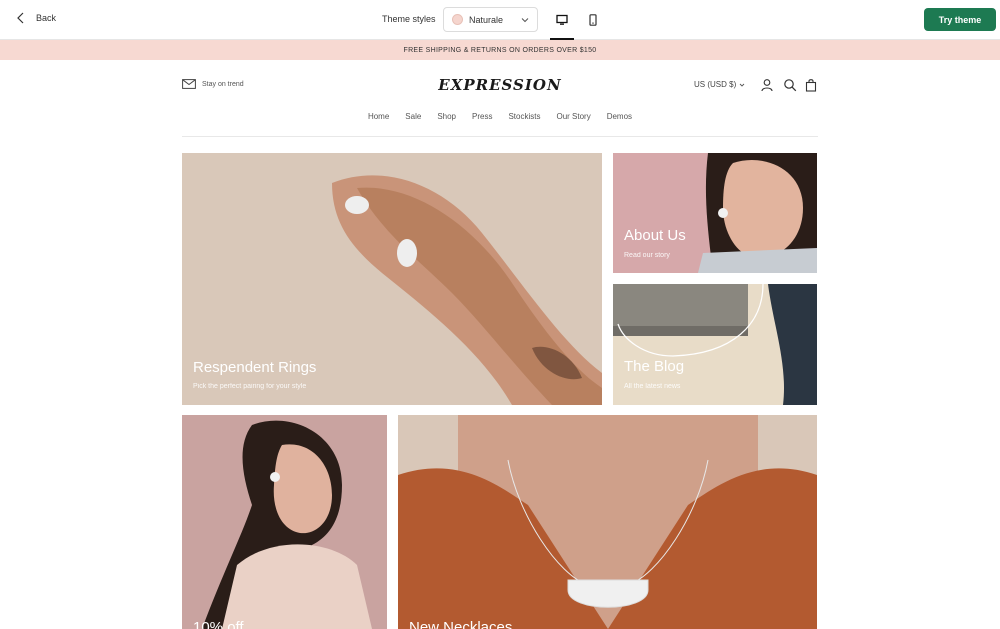 This screenshot has width=1000, height=629. What do you see at coordinates (715, 344) in the screenshot?
I see `blog-tile: The Blog All the latest news` at bounding box center [715, 344].